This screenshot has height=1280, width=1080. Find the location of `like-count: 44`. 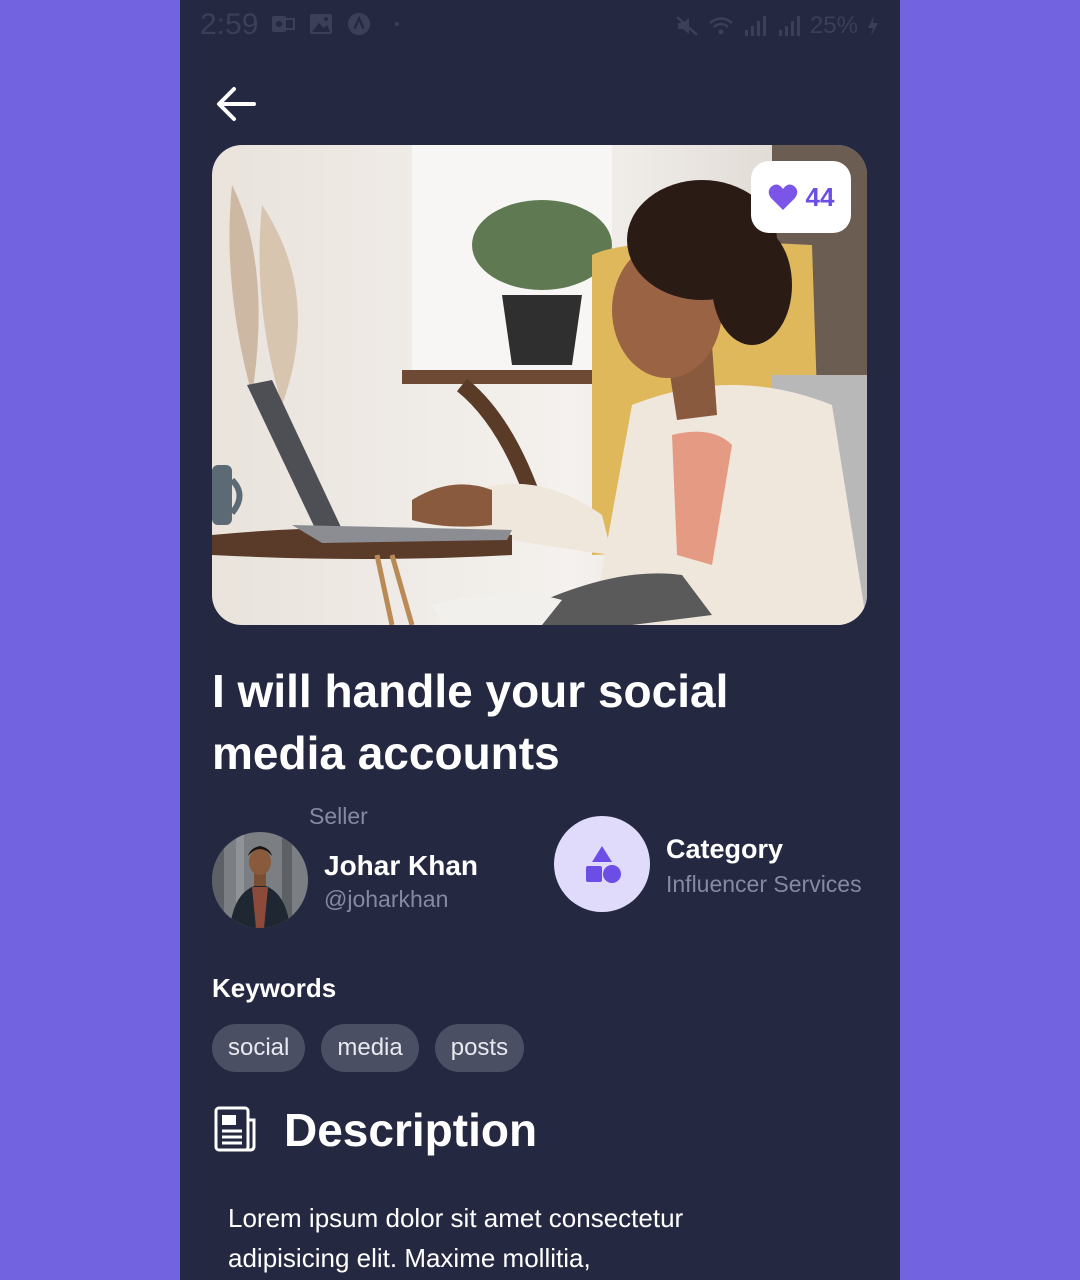

like-count: 44 is located at coordinates (820, 196).